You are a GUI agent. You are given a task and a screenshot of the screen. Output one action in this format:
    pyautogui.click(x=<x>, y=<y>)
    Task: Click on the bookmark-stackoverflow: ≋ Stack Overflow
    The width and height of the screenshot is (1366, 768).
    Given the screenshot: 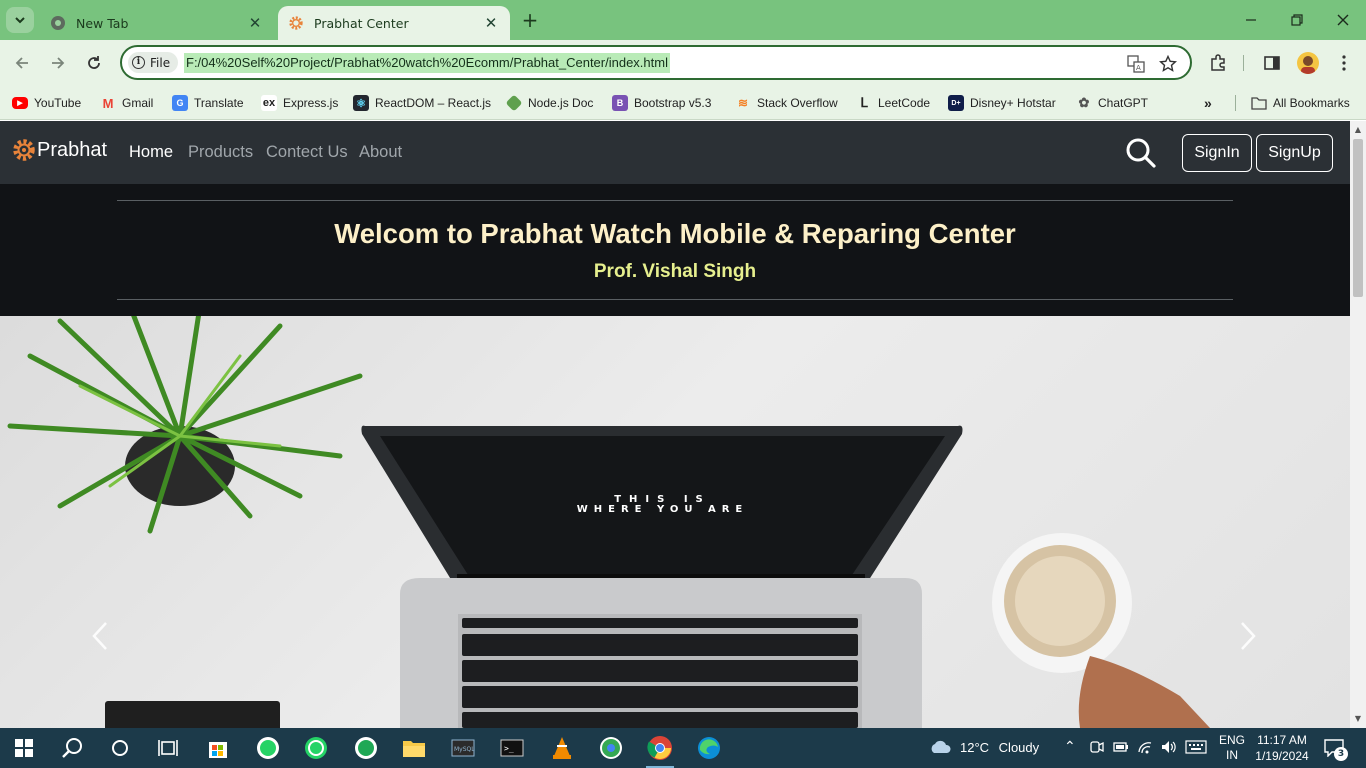 What is the action you would take?
    pyautogui.click(x=786, y=103)
    